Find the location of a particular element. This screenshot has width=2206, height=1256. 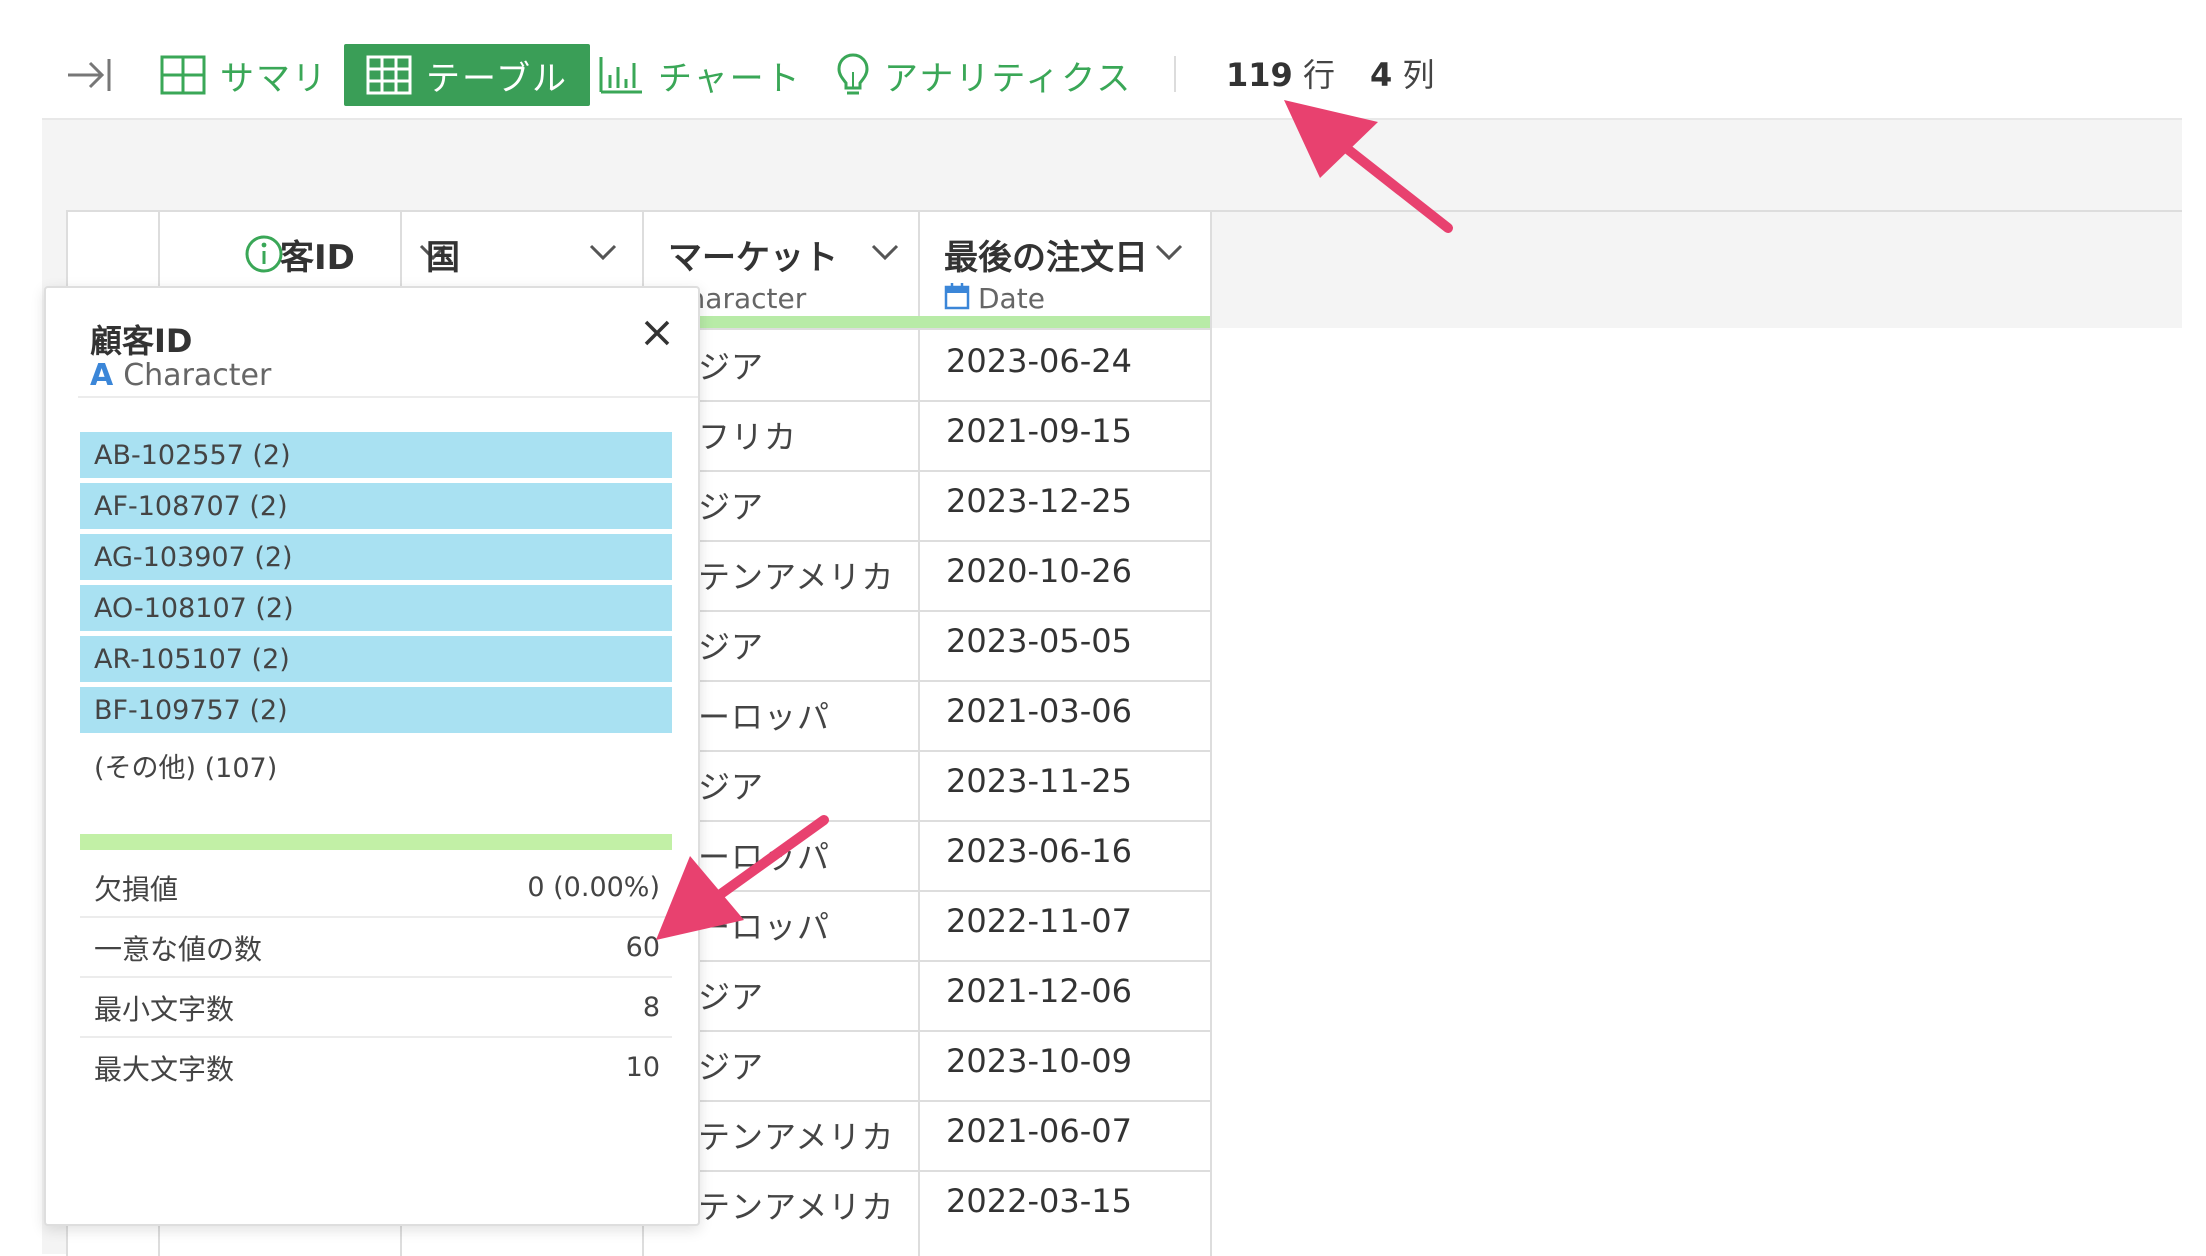

column-header-last-order-date: 最後の注文日 Date is located at coordinates (1065, 270).